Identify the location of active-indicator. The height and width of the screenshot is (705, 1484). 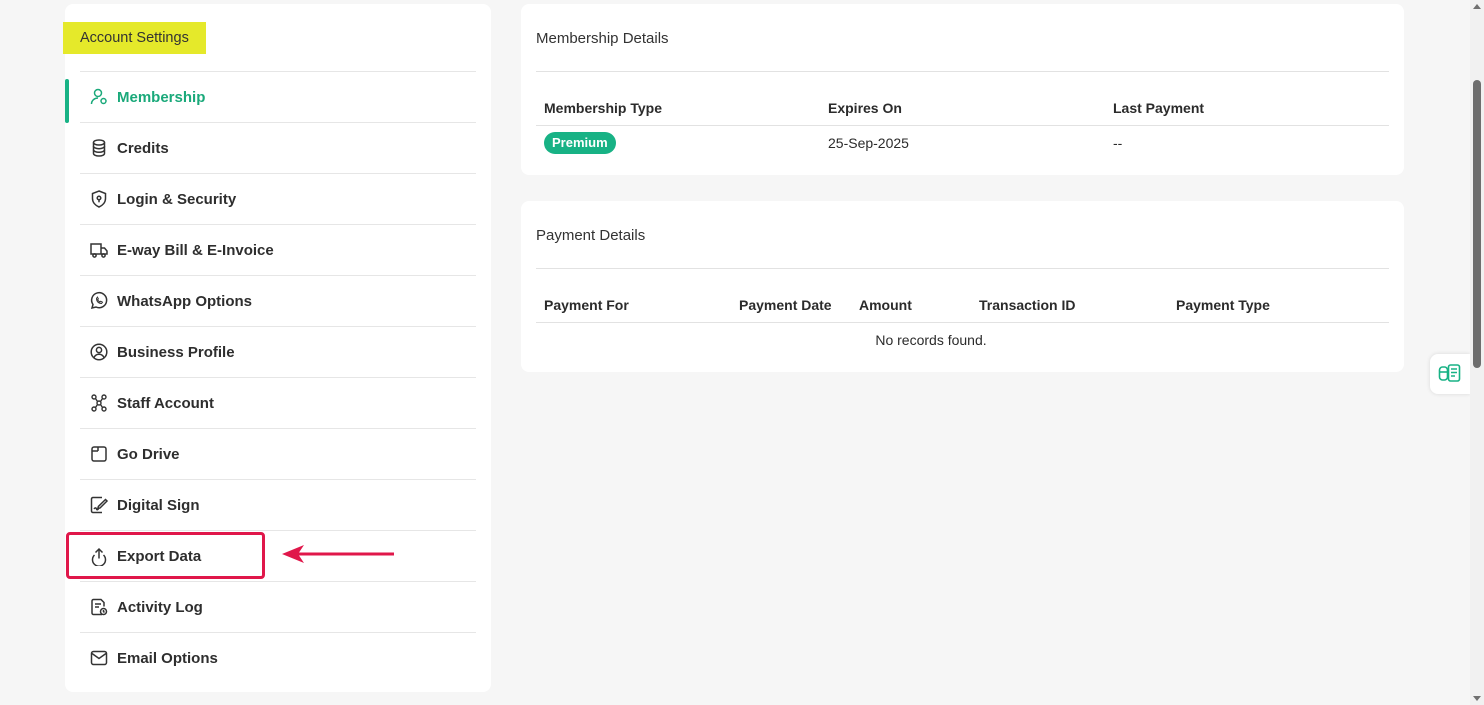
(67, 101).